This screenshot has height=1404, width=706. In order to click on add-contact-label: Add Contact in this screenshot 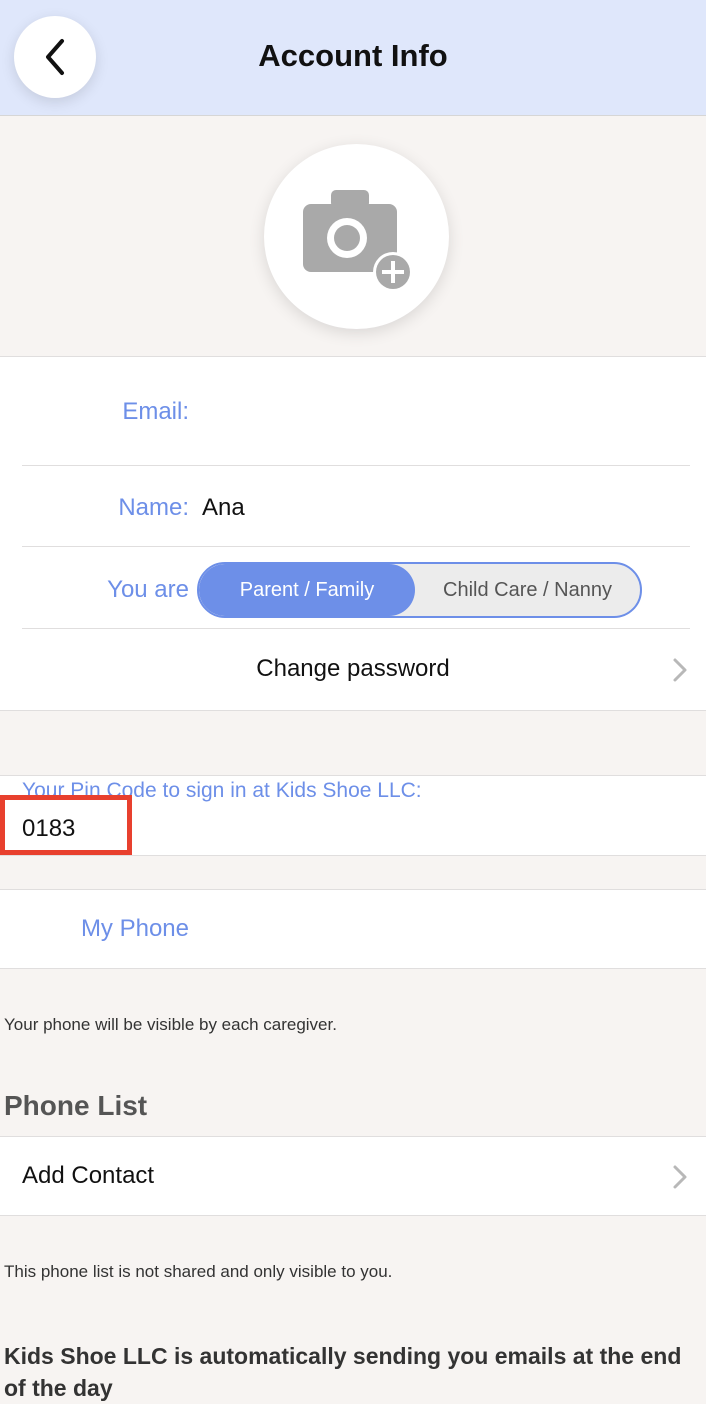, I will do `click(88, 1175)`.